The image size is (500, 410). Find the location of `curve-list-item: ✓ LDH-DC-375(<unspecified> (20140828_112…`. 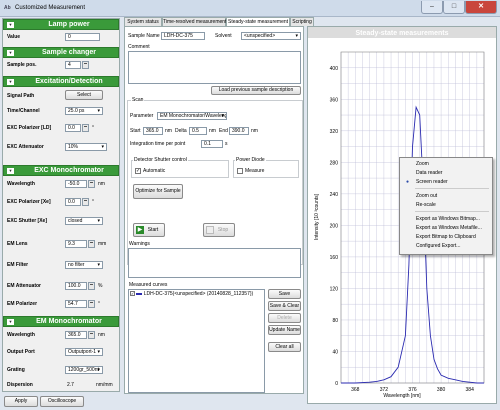

curve-list-item: ✓ LDH-DC-375(<unspecified> (20140828_112… is located at coordinates (195, 294).